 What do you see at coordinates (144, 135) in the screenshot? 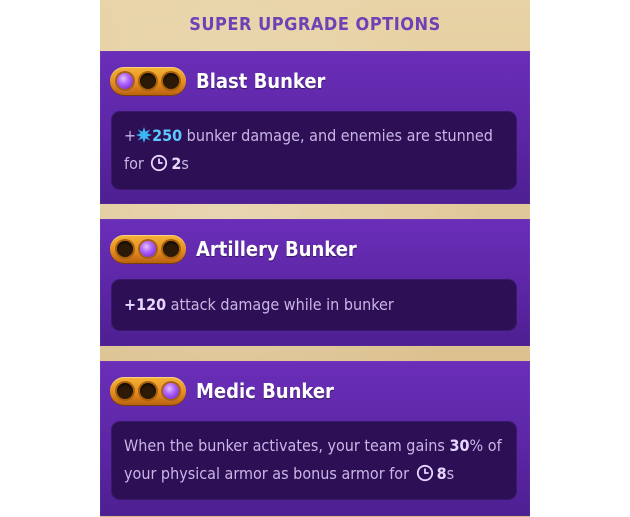
I see `burst-icon` at bounding box center [144, 135].